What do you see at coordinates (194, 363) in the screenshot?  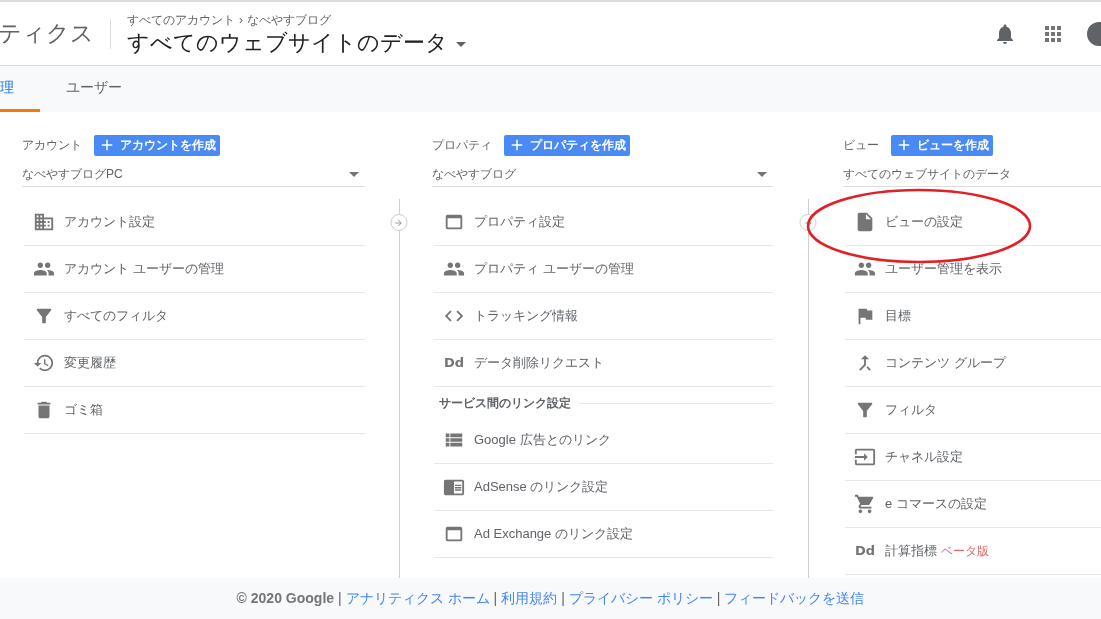 I see `menu-item: 変更履歴` at bounding box center [194, 363].